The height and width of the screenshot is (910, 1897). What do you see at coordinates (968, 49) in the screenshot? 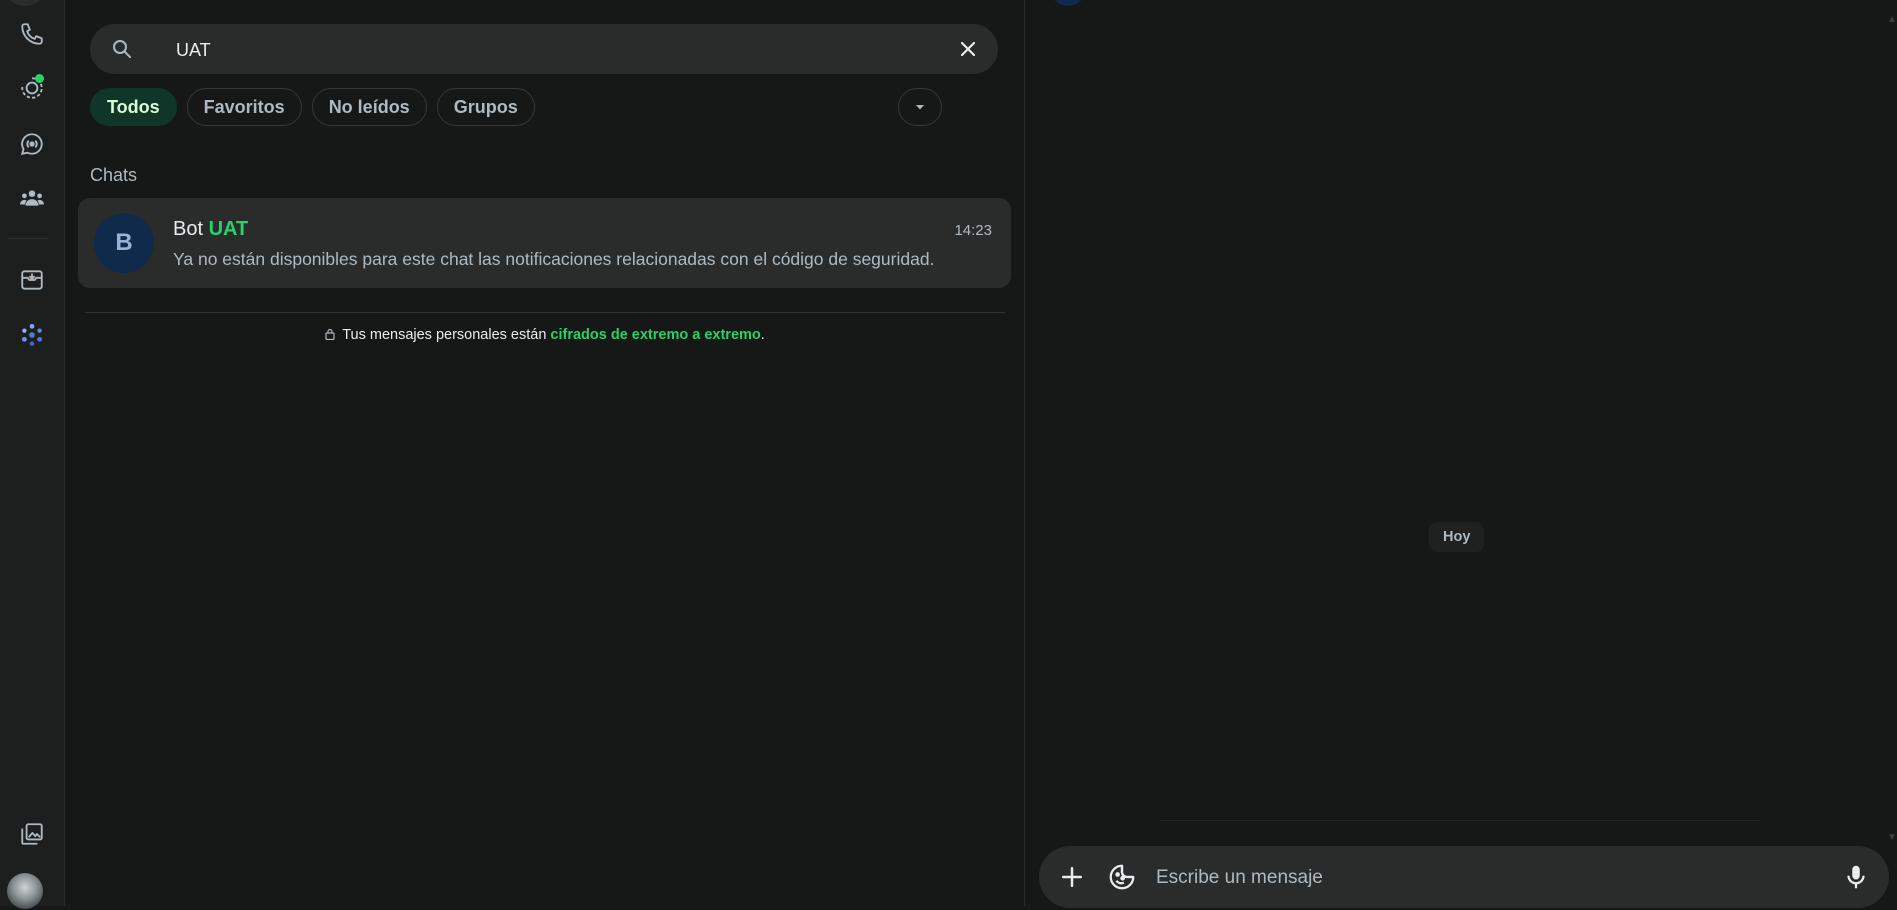
I see `close-icon` at bounding box center [968, 49].